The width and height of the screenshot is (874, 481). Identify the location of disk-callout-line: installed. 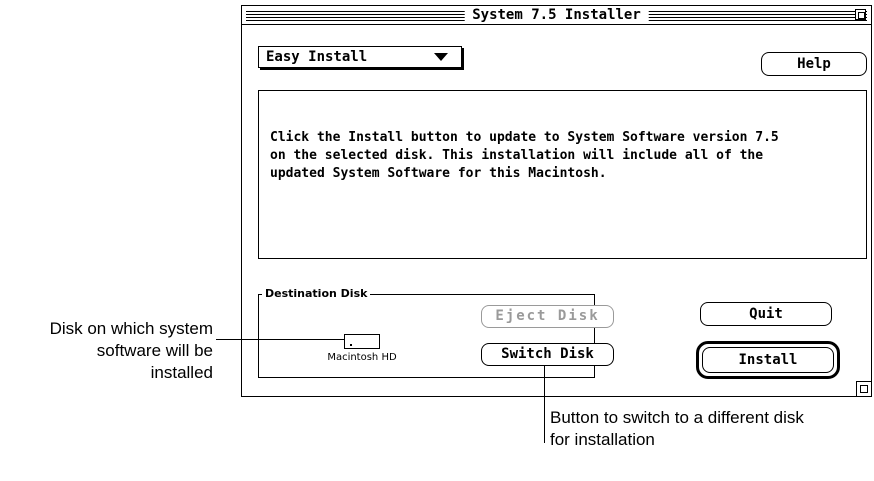
(181, 372).